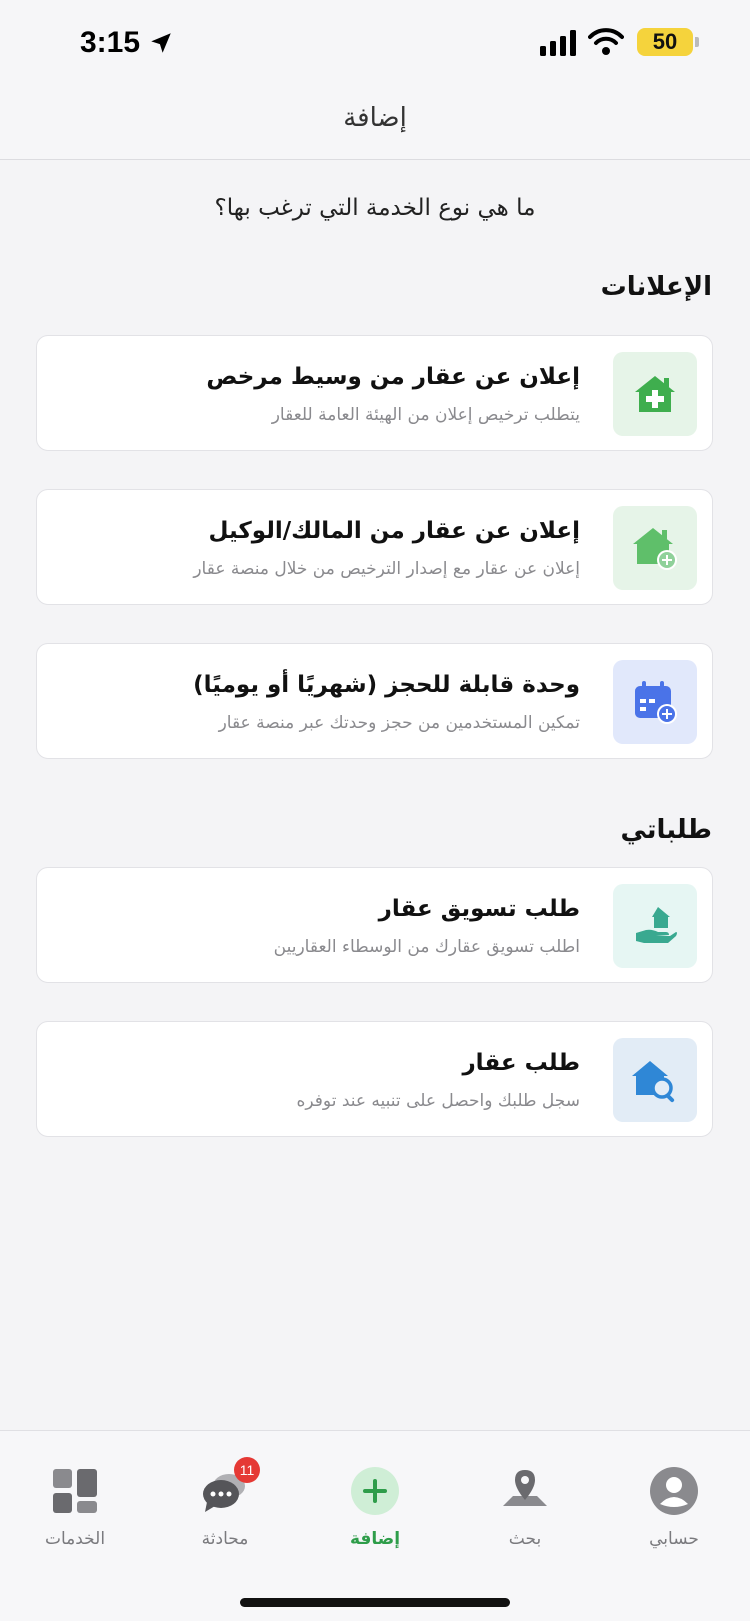  What do you see at coordinates (394, 531) in the screenshot?
I see `card-title: إعلان عن عقار من المالك/الوكيل` at bounding box center [394, 531].